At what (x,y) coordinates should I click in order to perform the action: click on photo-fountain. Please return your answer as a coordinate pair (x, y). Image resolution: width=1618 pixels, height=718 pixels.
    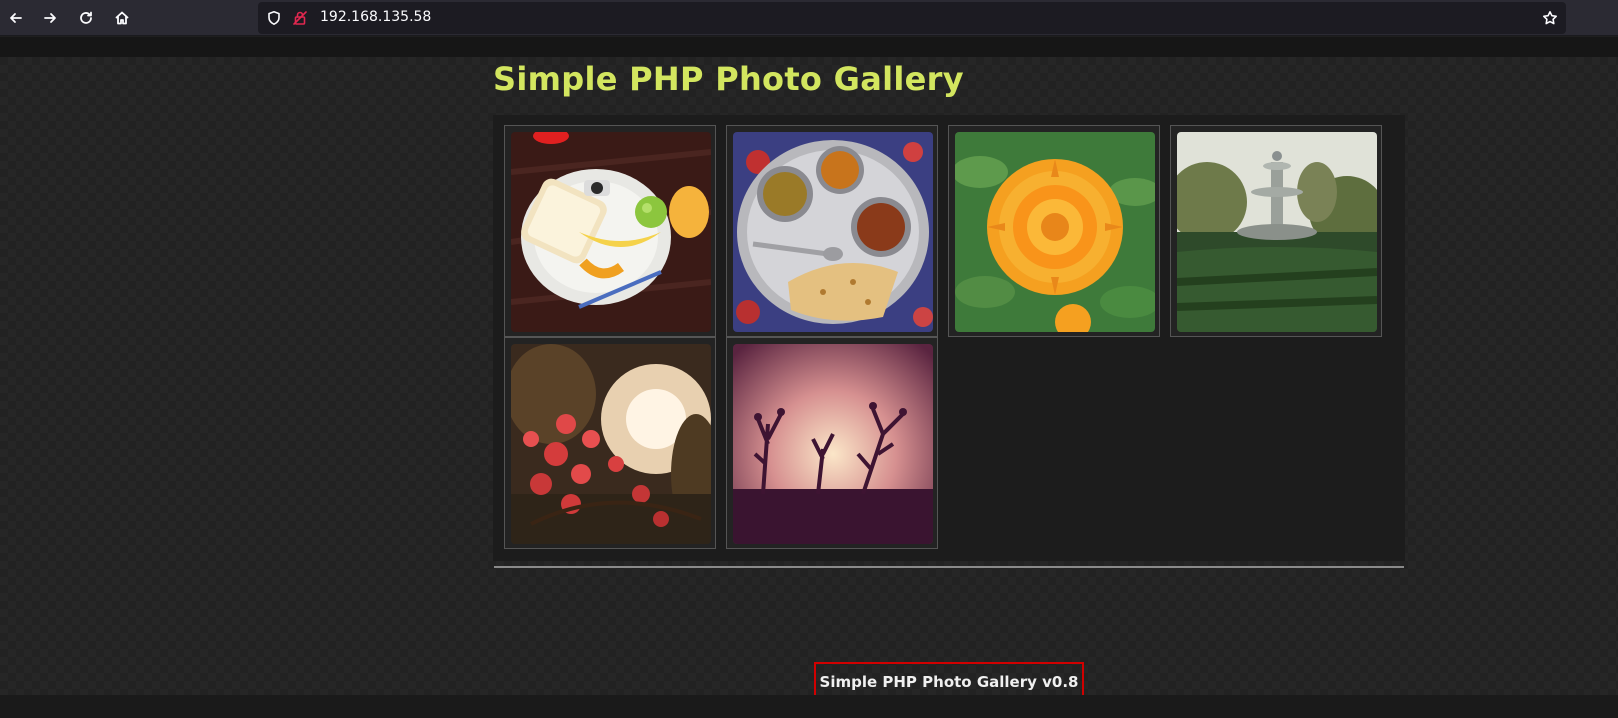
    Looking at the image, I should click on (1277, 232).